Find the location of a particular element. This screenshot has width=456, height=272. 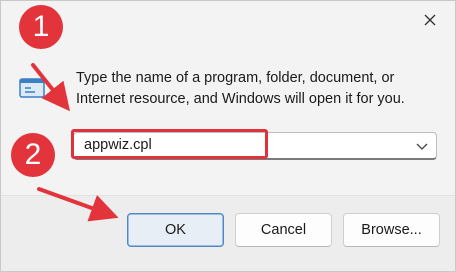

close-icon is located at coordinates (430, 20).